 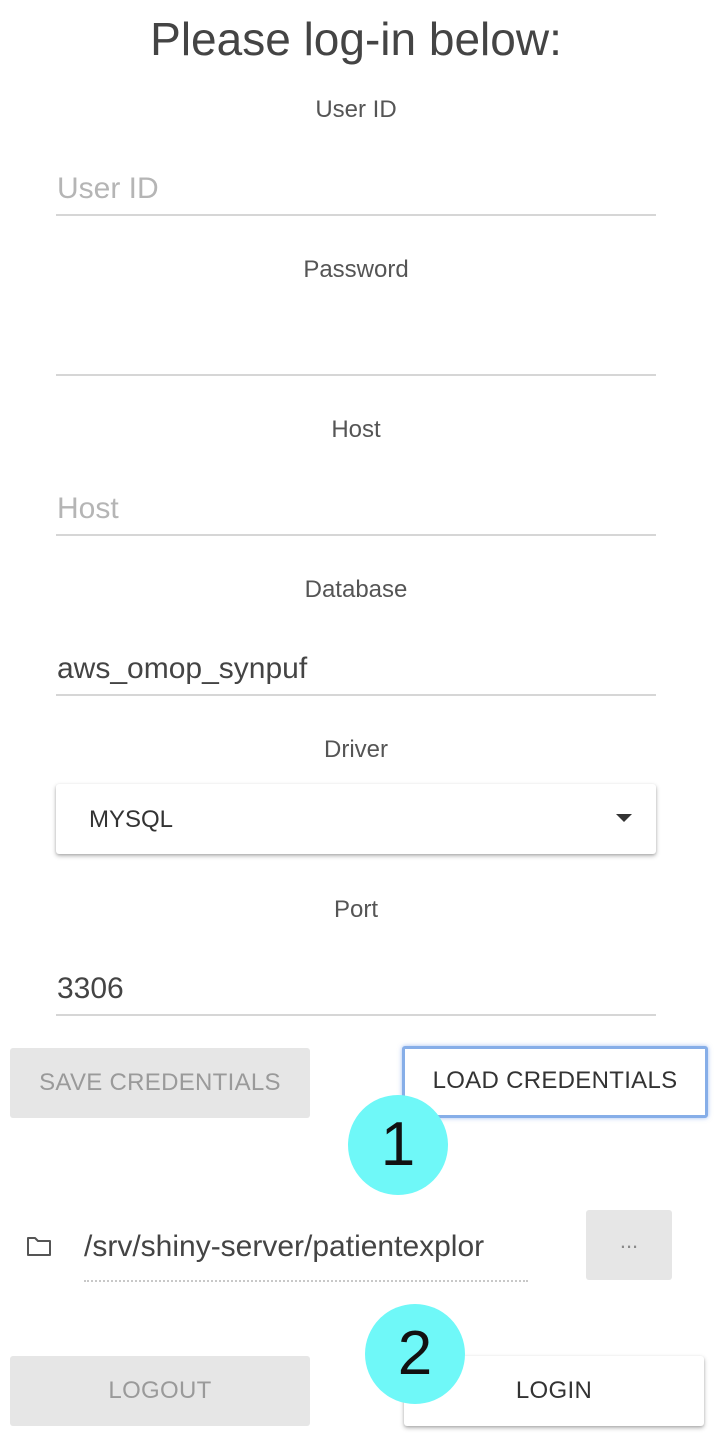 I want to click on host-label: Host, so click(x=356, y=429).